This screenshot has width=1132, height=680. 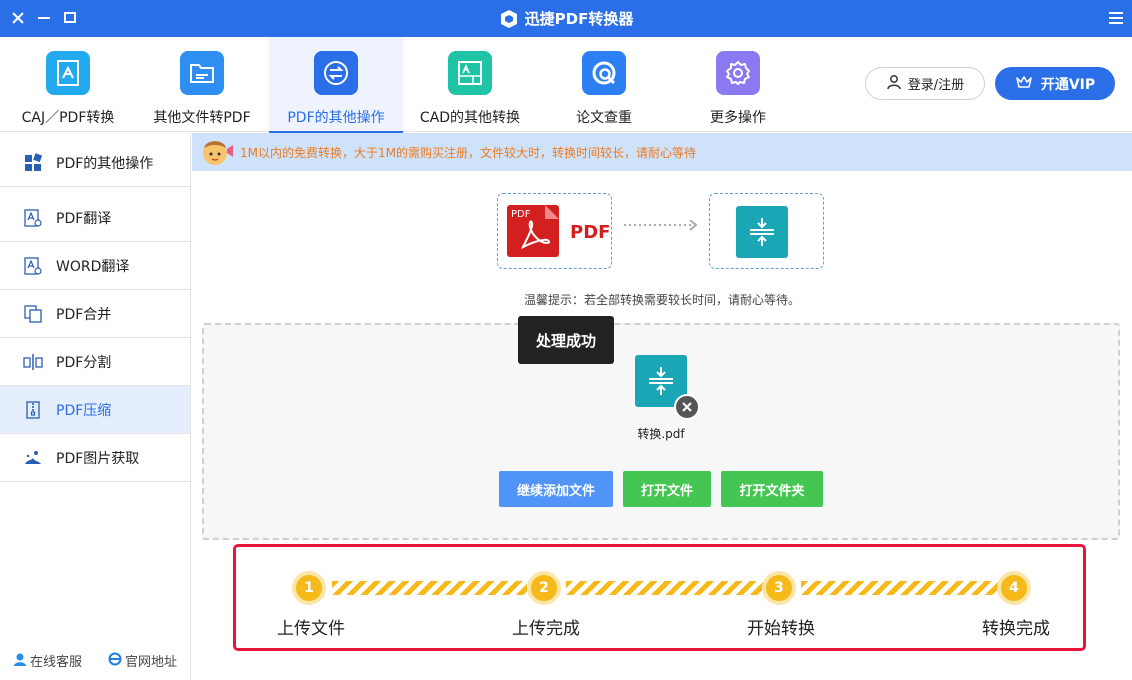 I want to click on remove-file-icon, so click(x=687, y=407).